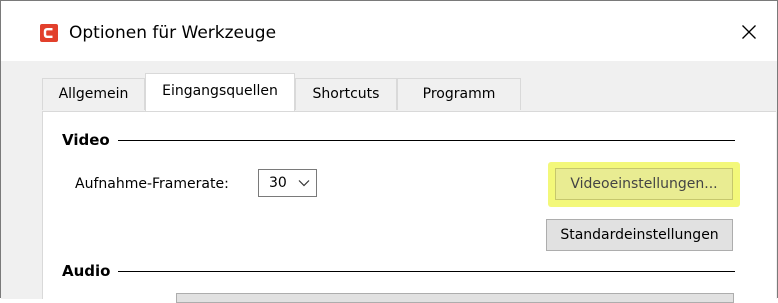 Image resolution: width=778 pixels, height=303 pixels. I want to click on framerate-value: 30, so click(278, 183).